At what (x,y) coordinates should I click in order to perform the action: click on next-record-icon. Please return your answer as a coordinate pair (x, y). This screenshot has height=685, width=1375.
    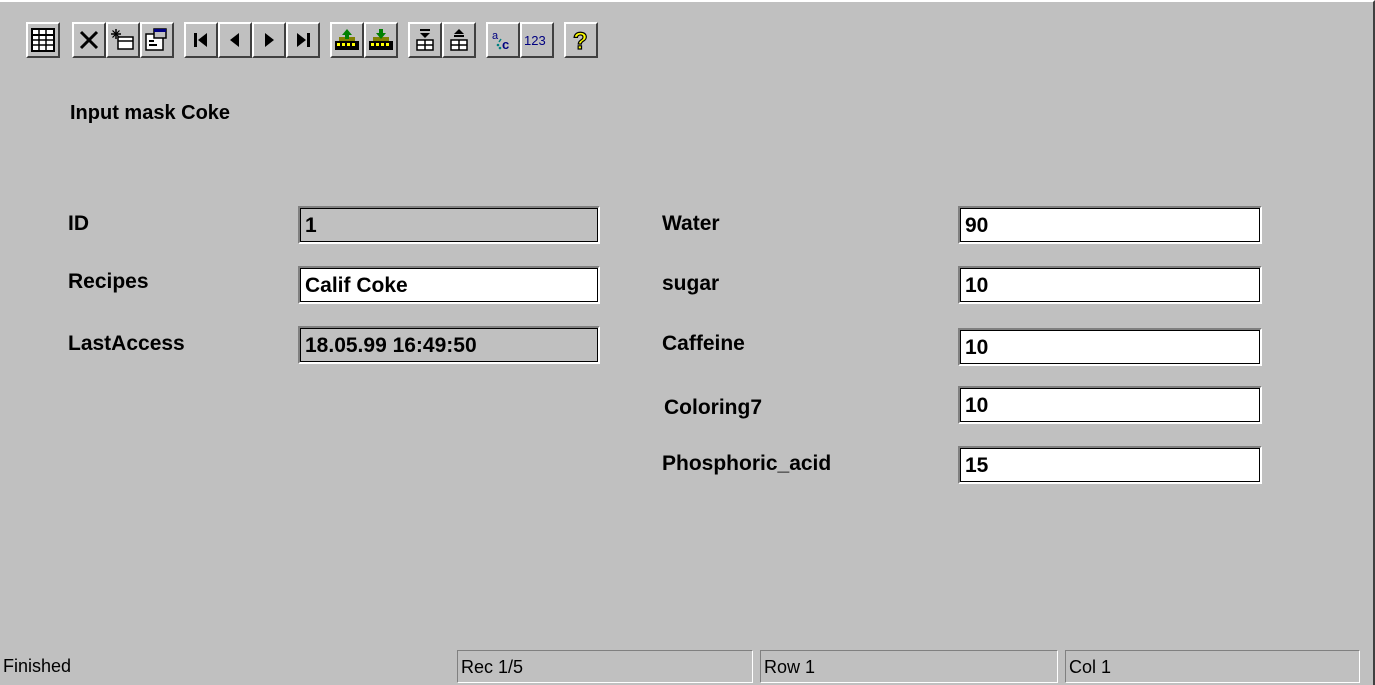
    Looking at the image, I should click on (269, 40).